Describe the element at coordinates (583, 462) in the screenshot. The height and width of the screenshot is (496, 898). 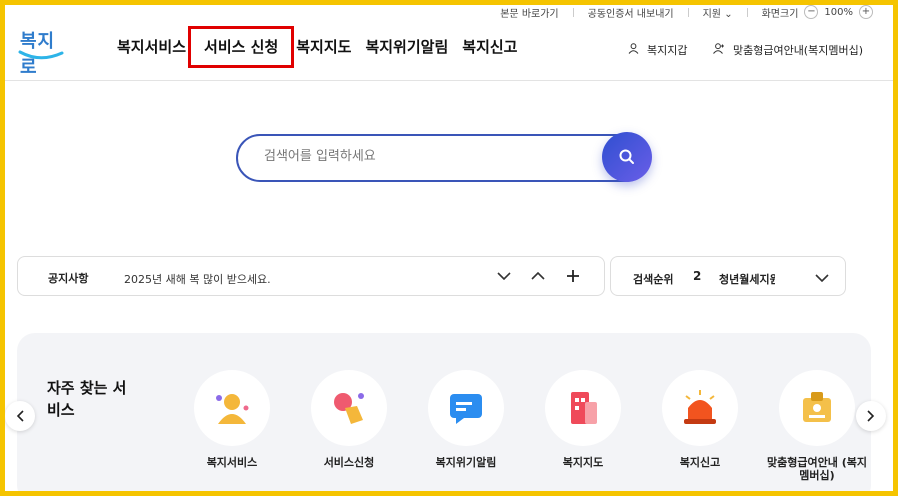
I see `service-label: 복지지도` at that location.